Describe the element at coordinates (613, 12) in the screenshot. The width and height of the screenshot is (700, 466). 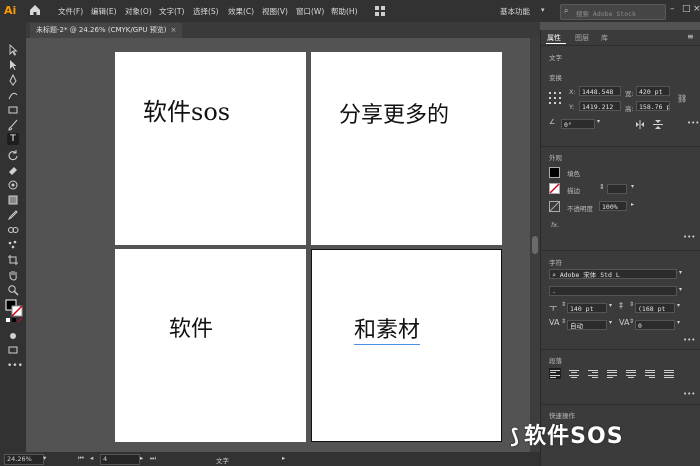
I see `stock-search-field: ⌕ 搜索 Adobe Stock` at that location.